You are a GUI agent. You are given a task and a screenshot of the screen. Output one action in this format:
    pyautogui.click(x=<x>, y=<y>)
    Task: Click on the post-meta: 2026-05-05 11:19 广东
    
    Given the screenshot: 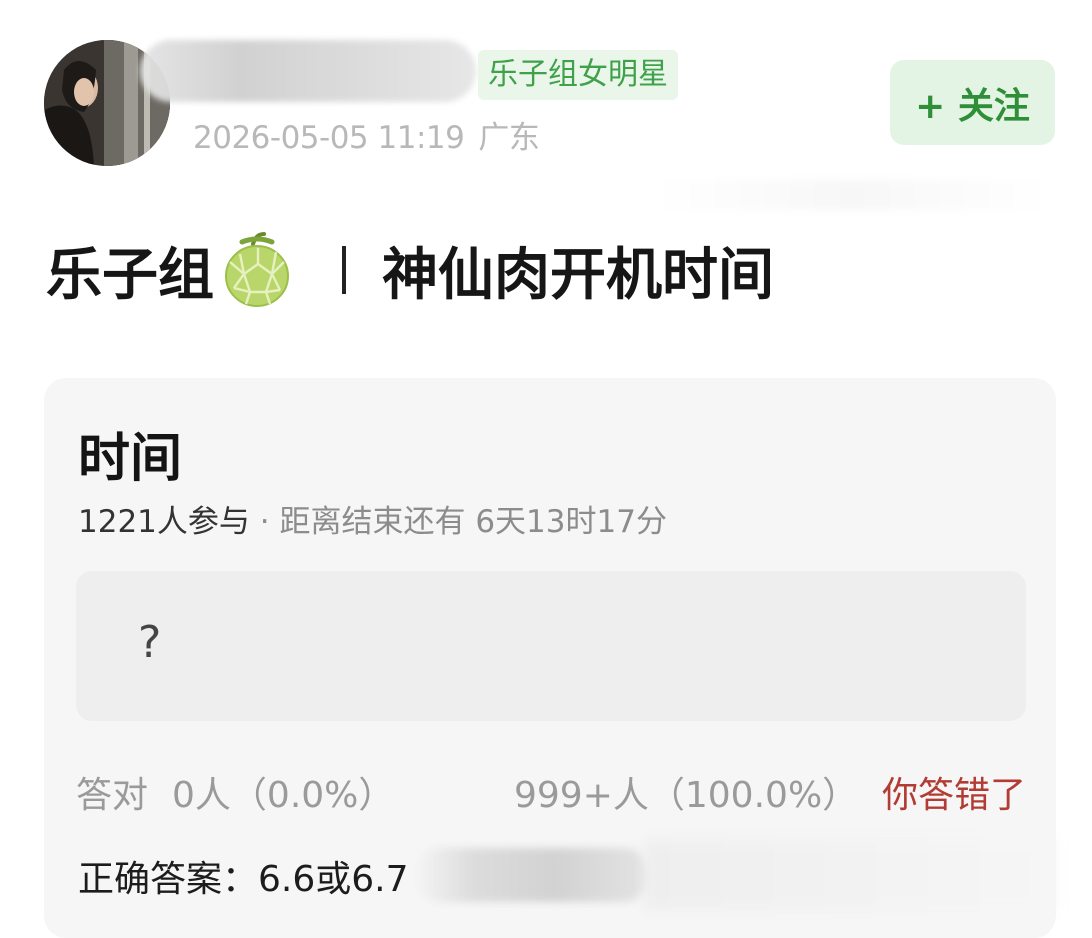 What is the action you would take?
    pyautogui.click(x=366, y=134)
    